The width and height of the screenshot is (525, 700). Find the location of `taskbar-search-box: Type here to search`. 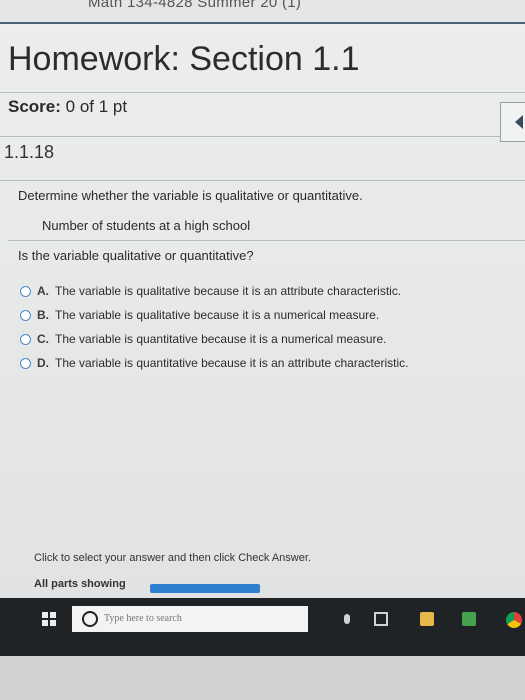

taskbar-search-box: Type here to search is located at coordinates (190, 619).